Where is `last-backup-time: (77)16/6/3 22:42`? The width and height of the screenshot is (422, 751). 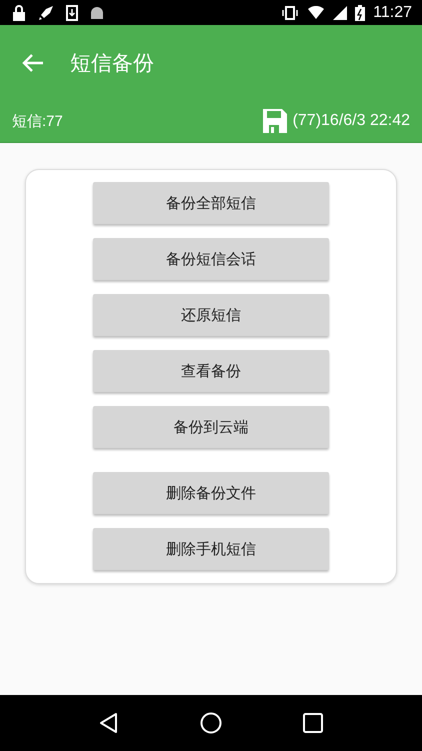
last-backup-time: (77)16/6/3 22:42 is located at coordinates (351, 121).